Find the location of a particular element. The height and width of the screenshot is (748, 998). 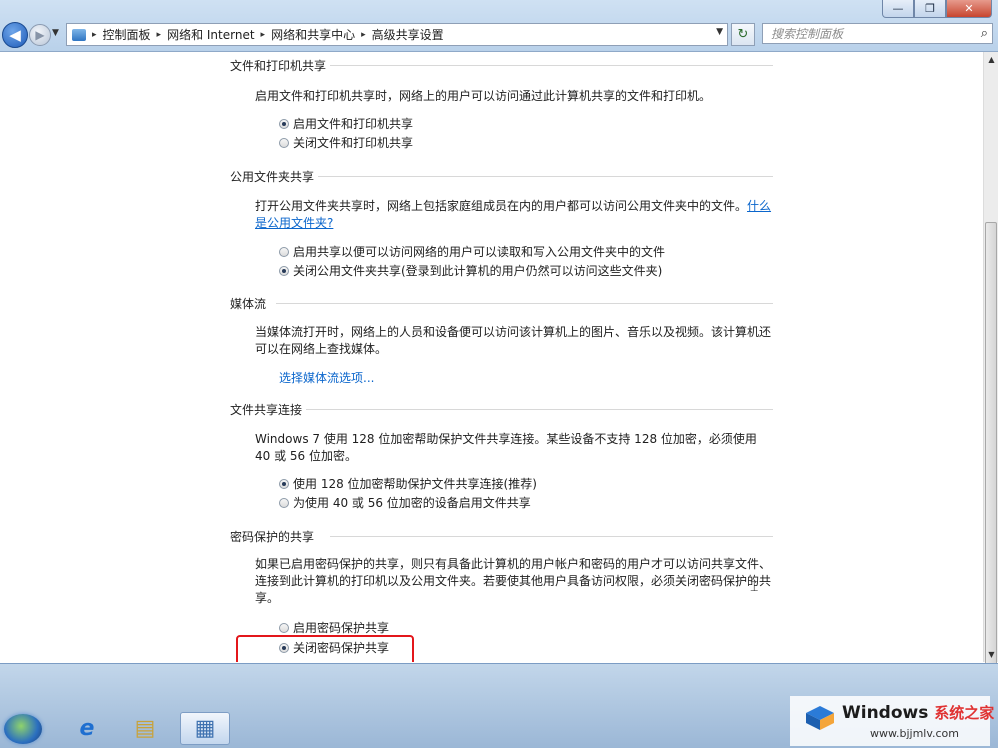

address-dropdown-icon: ▼ is located at coordinates (719, 32).